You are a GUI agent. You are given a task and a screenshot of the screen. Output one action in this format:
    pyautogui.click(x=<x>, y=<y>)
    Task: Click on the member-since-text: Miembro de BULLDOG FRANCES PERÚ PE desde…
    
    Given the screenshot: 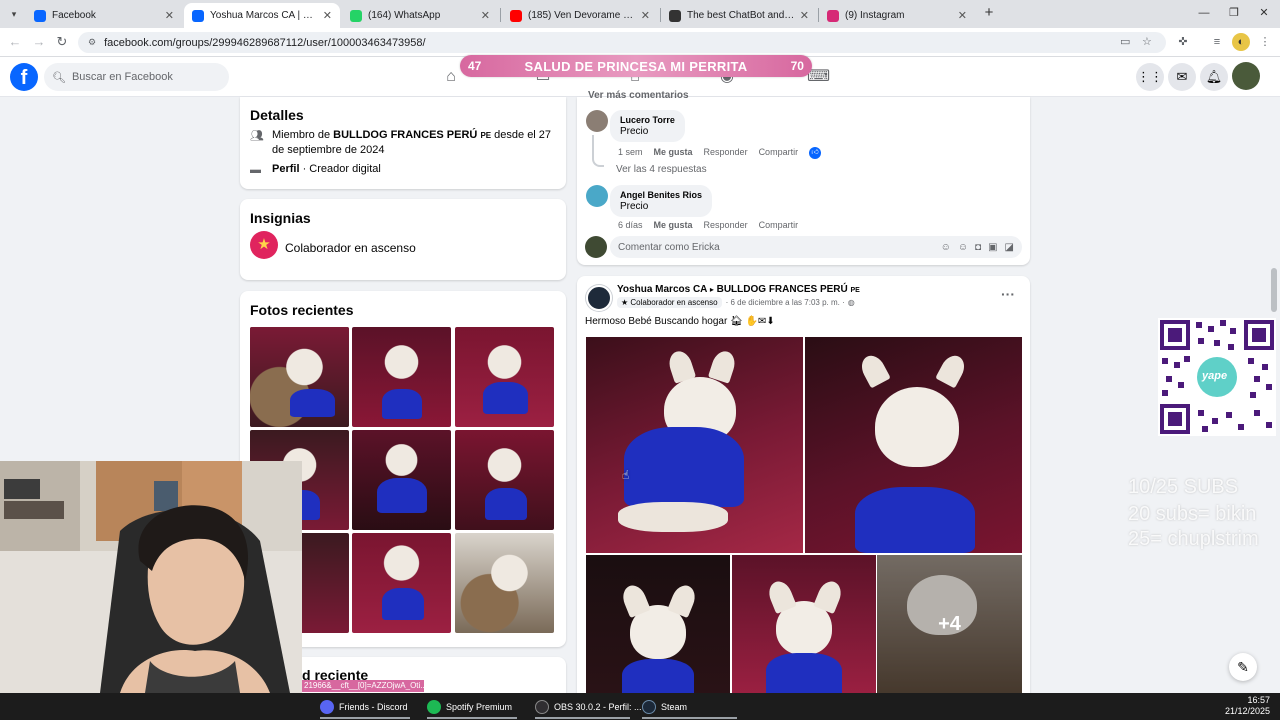 What is the action you would take?
    pyautogui.click(x=412, y=142)
    